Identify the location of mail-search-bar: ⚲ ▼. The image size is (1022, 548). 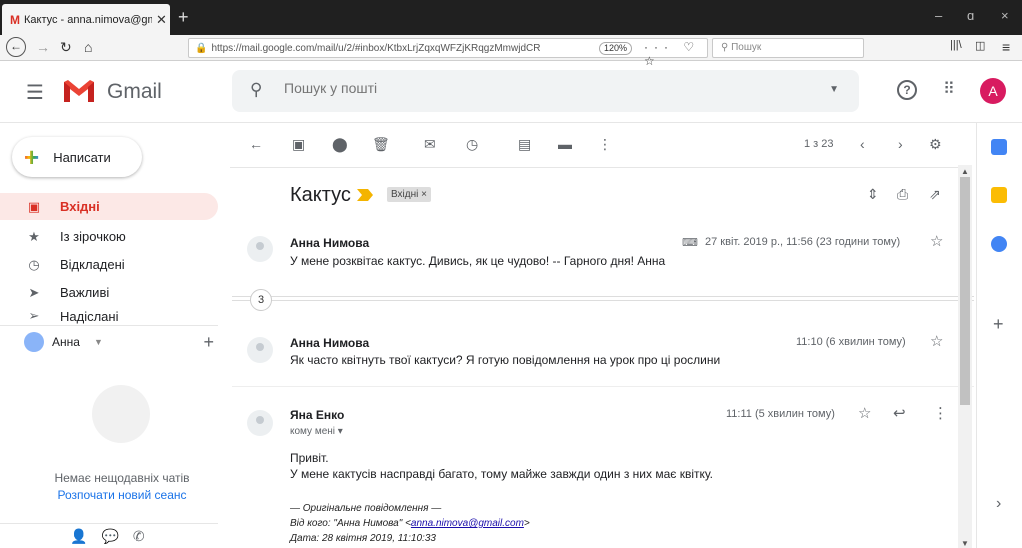
(545, 91).